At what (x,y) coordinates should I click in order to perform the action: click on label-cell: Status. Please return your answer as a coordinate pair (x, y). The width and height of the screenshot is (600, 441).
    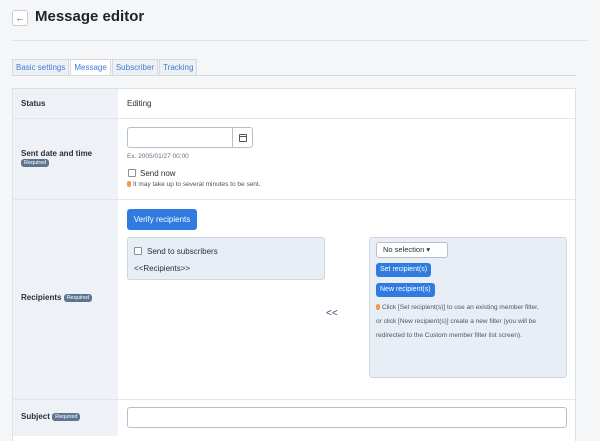
    Looking at the image, I should click on (65, 103).